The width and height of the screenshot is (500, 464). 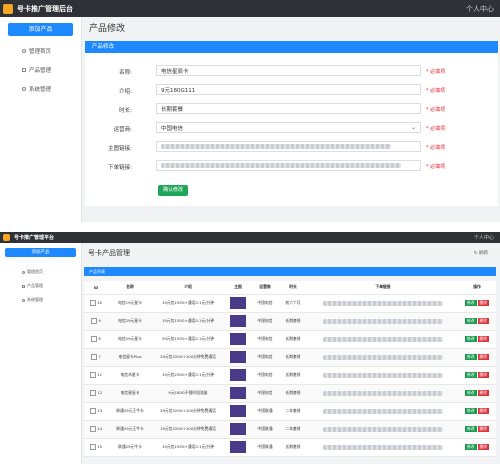 I want to click on refresh-icon: ↻, so click(x=475, y=253).